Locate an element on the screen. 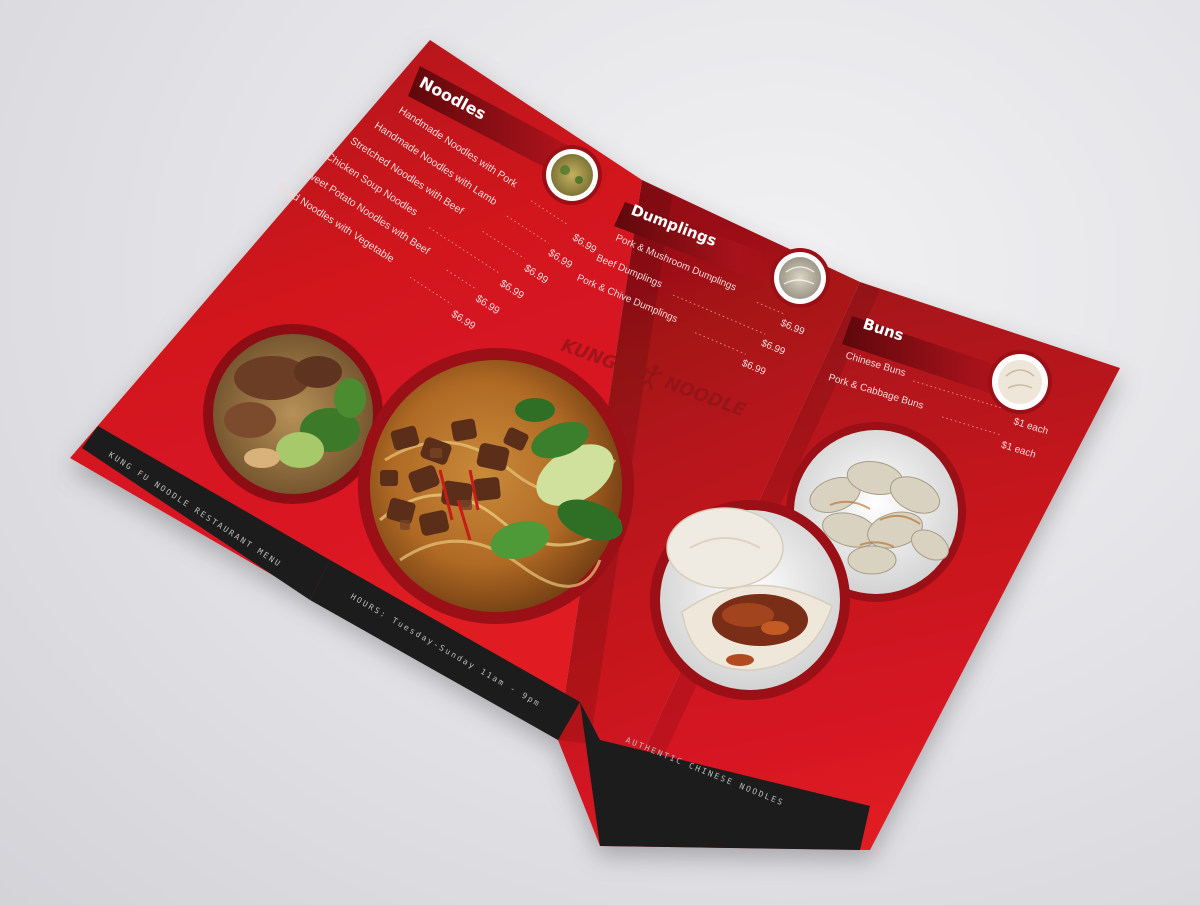  buns-plate-photo is located at coordinates (750, 600).